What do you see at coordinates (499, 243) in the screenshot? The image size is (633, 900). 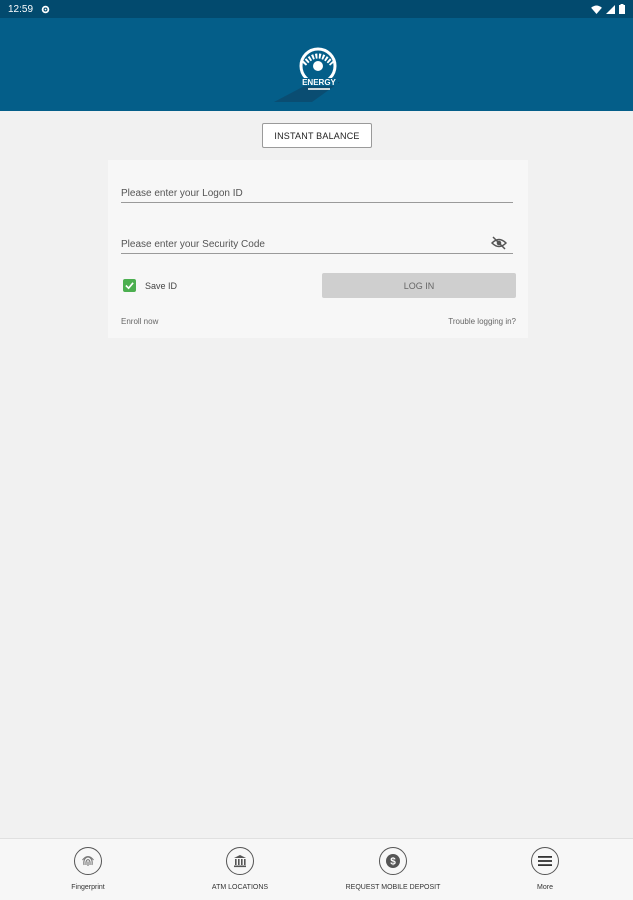 I see `visibility-off-icon` at bounding box center [499, 243].